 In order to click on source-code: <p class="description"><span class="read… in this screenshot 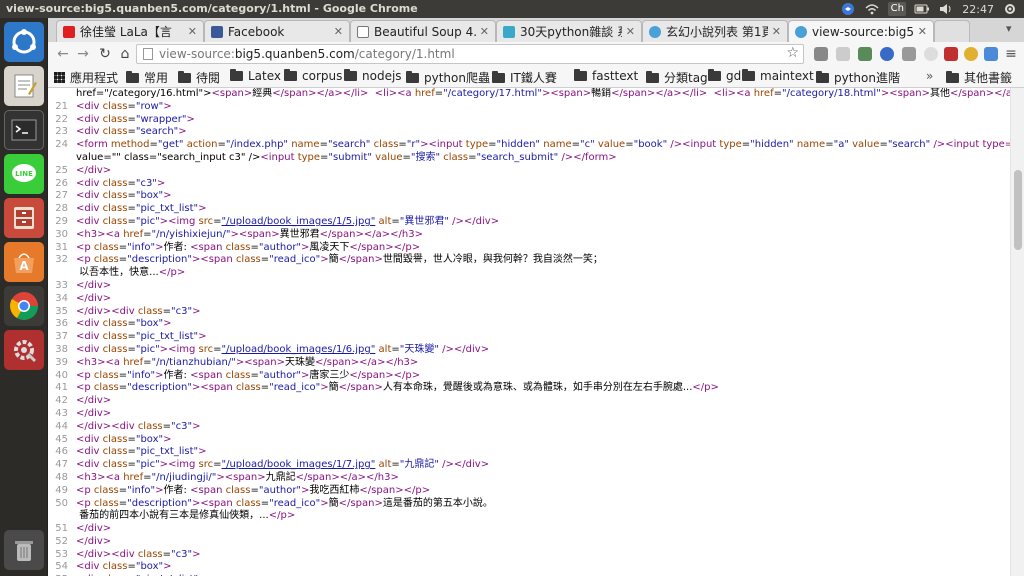, I will do `click(397, 388)`.